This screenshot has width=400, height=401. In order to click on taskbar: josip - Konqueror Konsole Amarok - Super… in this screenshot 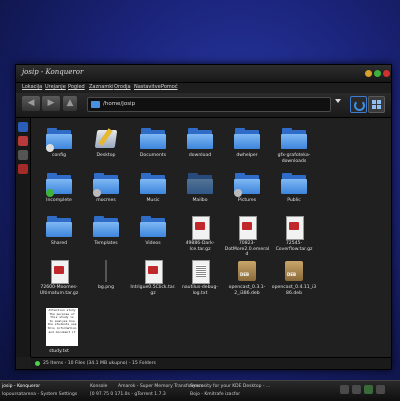, I will do `click(200, 390)`.